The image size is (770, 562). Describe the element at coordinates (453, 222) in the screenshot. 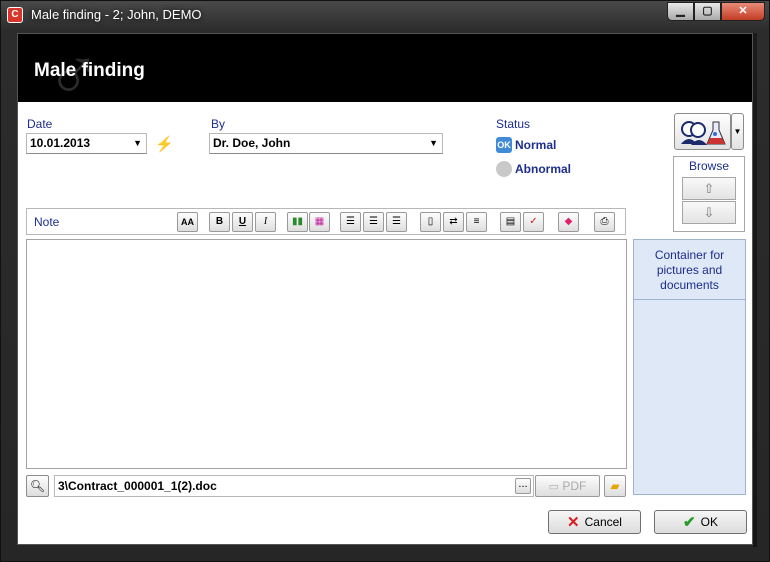

I see `insert-link-icon: ⇄` at that location.